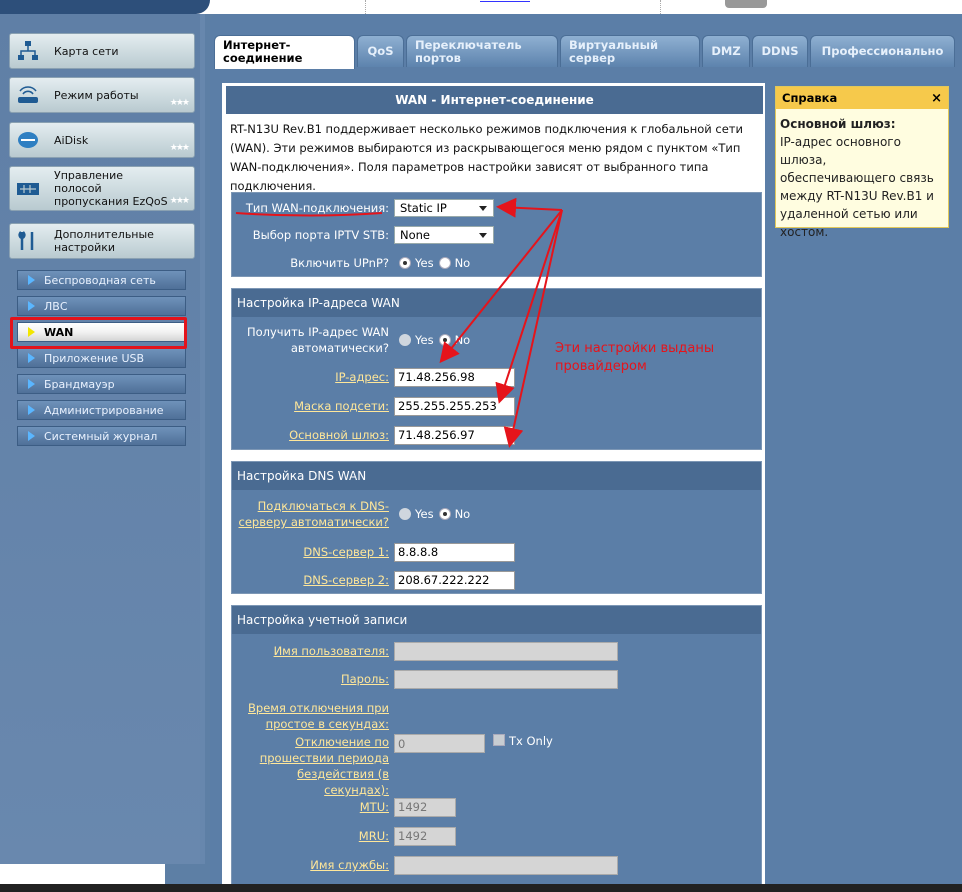 The width and height of the screenshot is (962, 892). I want to click on bandwidth-icon, so click(28, 189).